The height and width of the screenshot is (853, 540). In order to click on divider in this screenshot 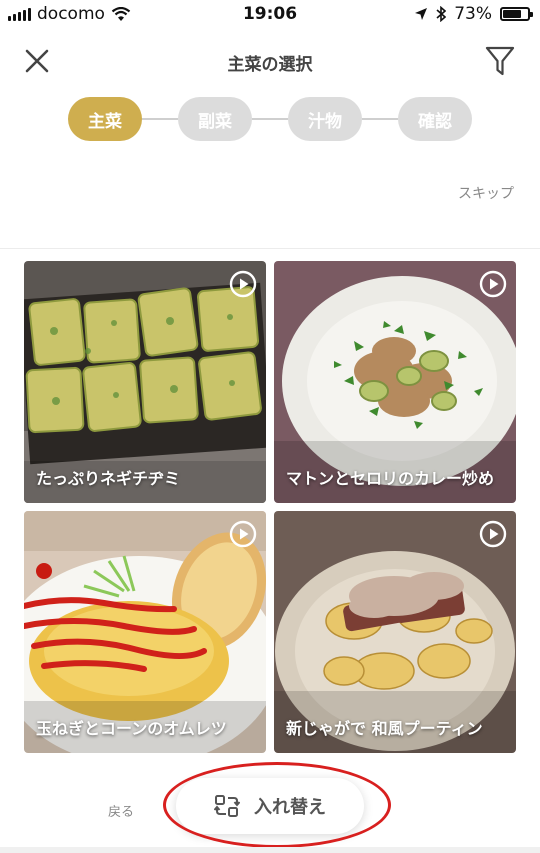, I will do `click(270, 248)`.